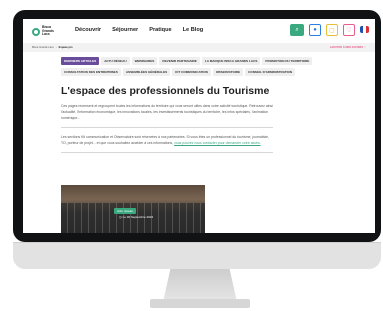 The image size is (383, 311). Describe the element at coordinates (165, 91) in the screenshot. I see `page-title: L'espace des professionnels du Tourisme` at that location.